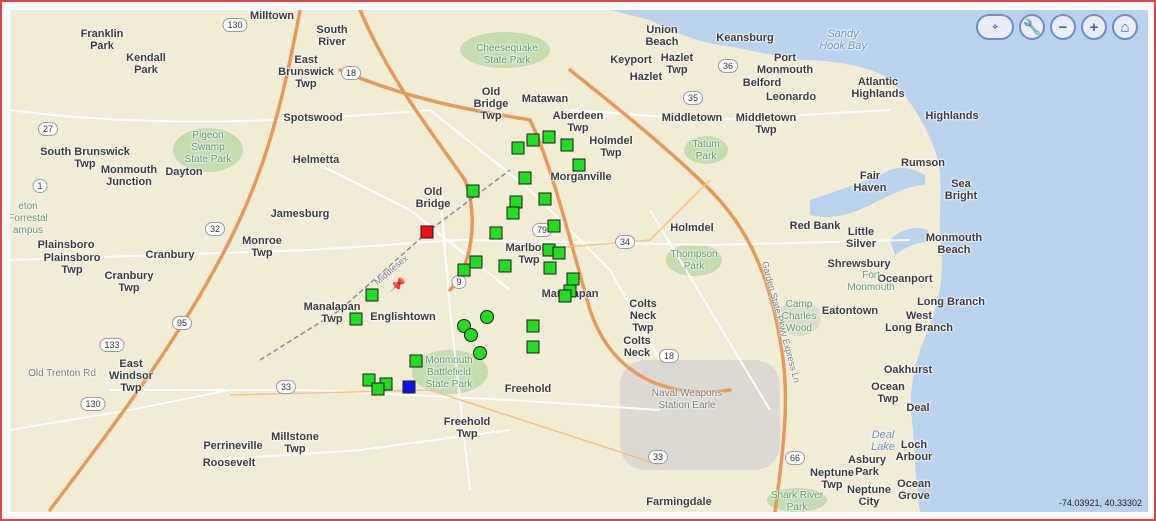 The height and width of the screenshot is (521, 1156). Describe the element at coordinates (785, 64) in the screenshot. I see `place-label: Port Monmouth` at that location.